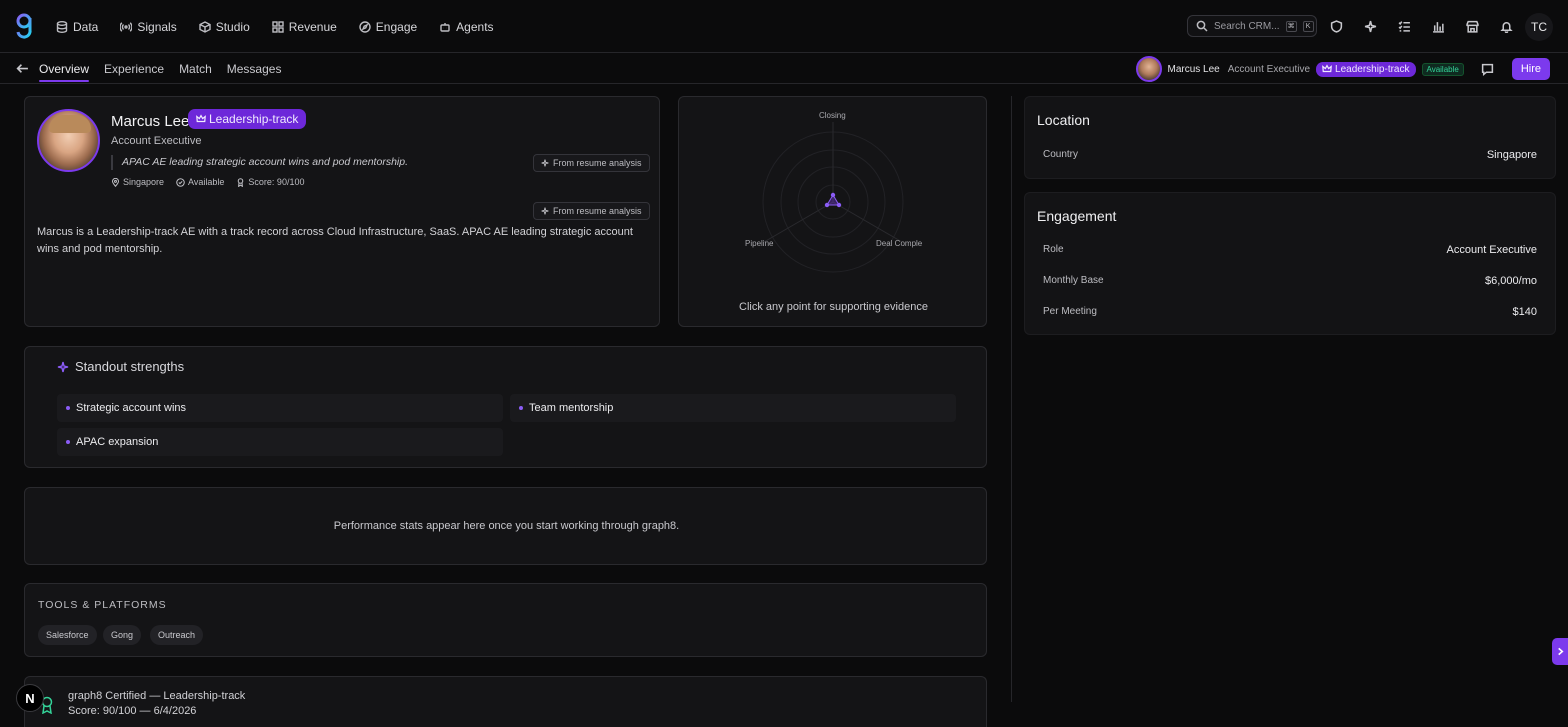  I want to click on analytics-button, so click(1438, 26).